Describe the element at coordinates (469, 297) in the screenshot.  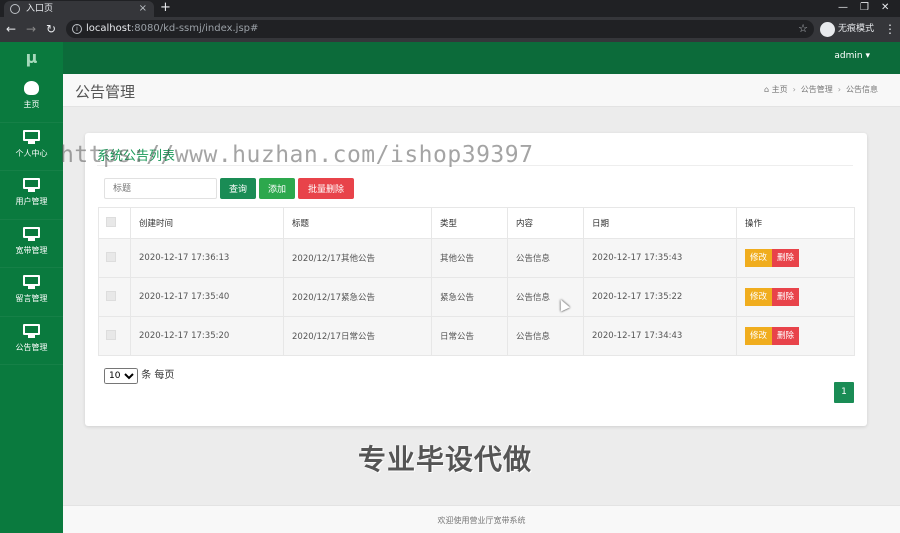
I see `cell-type: 紧急公告` at that location.